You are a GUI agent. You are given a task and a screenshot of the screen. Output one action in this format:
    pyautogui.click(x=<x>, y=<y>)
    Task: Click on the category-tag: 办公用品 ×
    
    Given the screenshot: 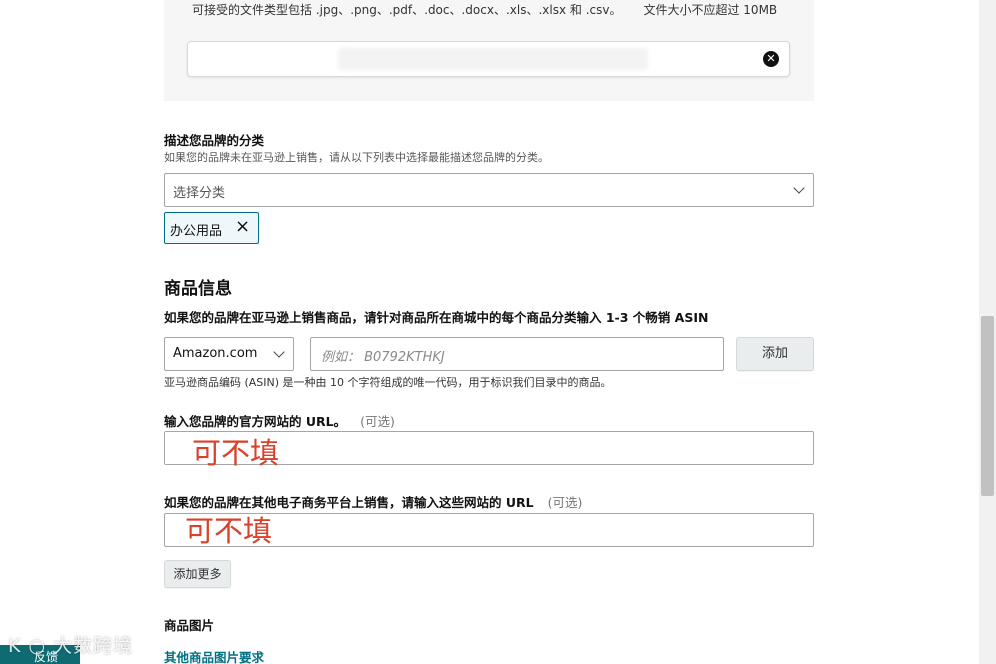 What is the action you would take?
    pyautogui.click(x=211, y=228)
    